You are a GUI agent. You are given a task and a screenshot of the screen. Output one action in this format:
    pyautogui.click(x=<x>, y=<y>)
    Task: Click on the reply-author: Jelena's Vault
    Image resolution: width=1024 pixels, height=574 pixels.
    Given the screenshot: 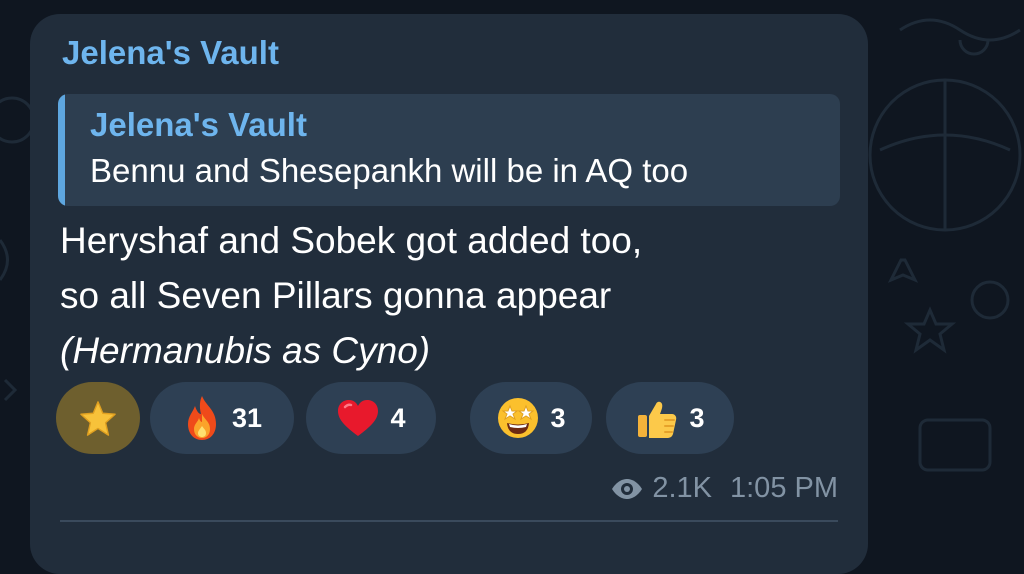 What is the action you would take?
    pyautogui.click(x=198, y=124)
    